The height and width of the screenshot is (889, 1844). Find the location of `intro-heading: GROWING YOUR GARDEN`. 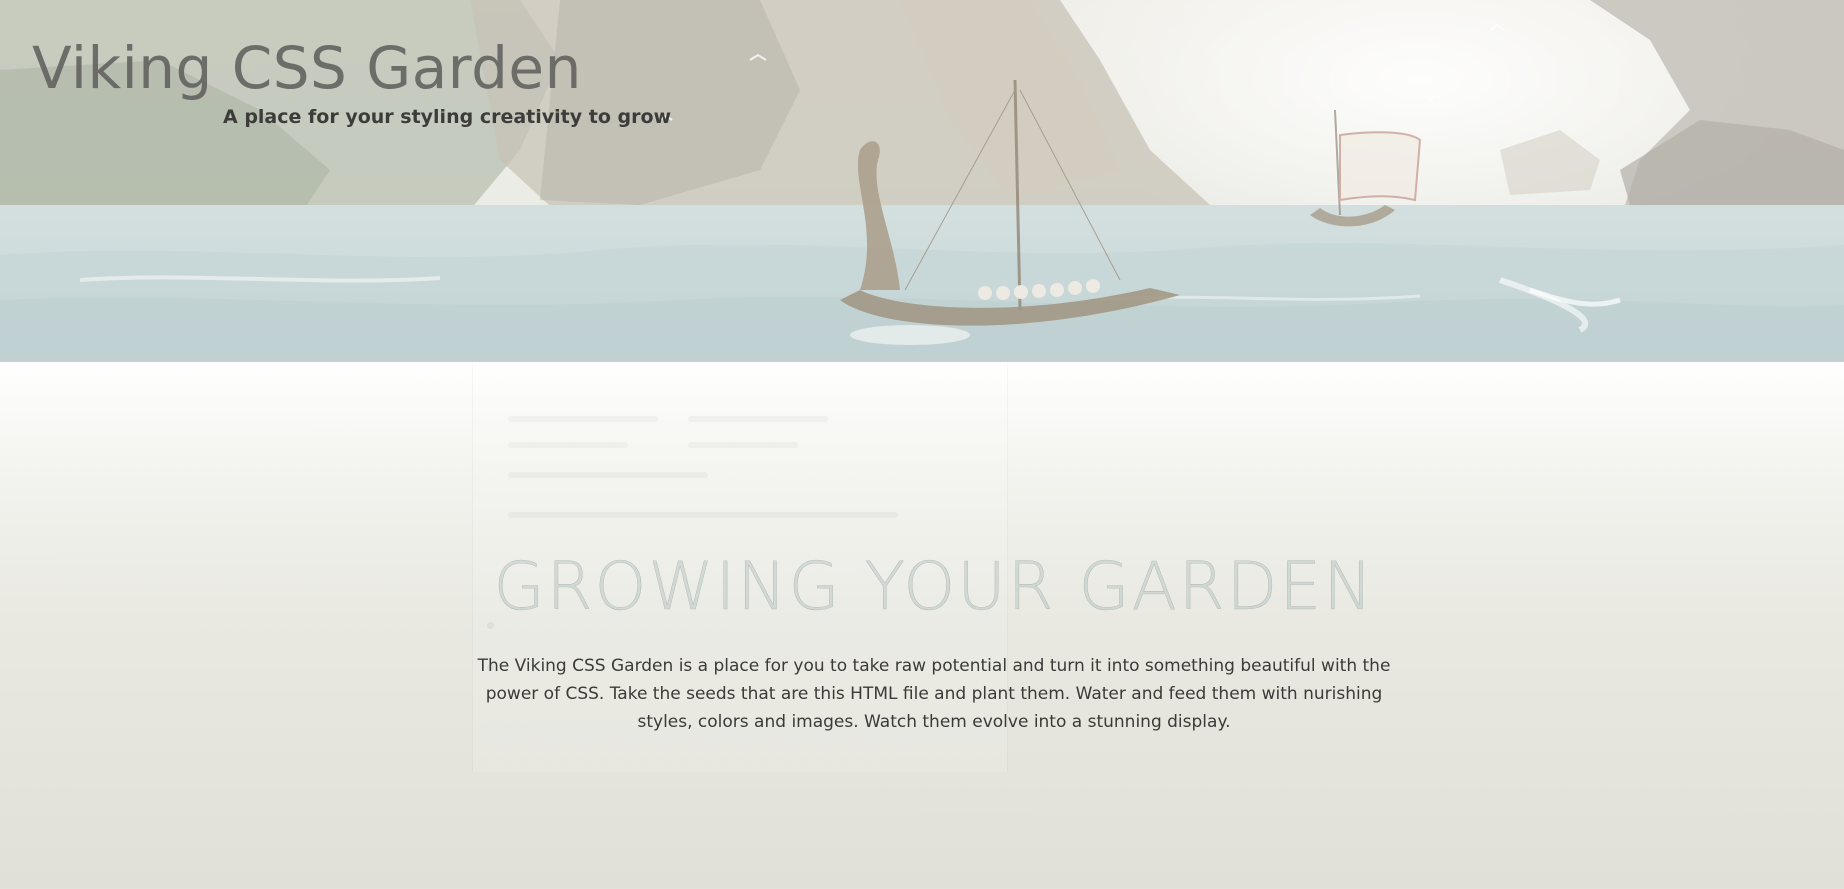

intro-heading: GROWING YOUR GARDEN is located at coordinates (934, 586).